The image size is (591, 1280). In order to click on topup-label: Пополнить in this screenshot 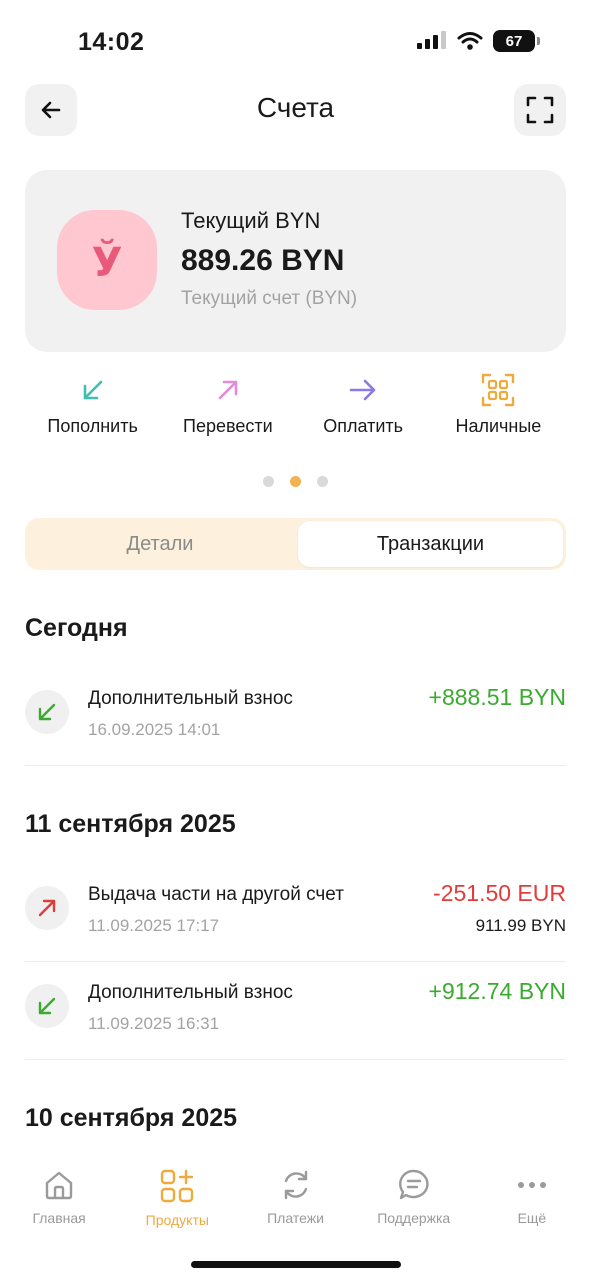, I will do `click(92, 426)`.